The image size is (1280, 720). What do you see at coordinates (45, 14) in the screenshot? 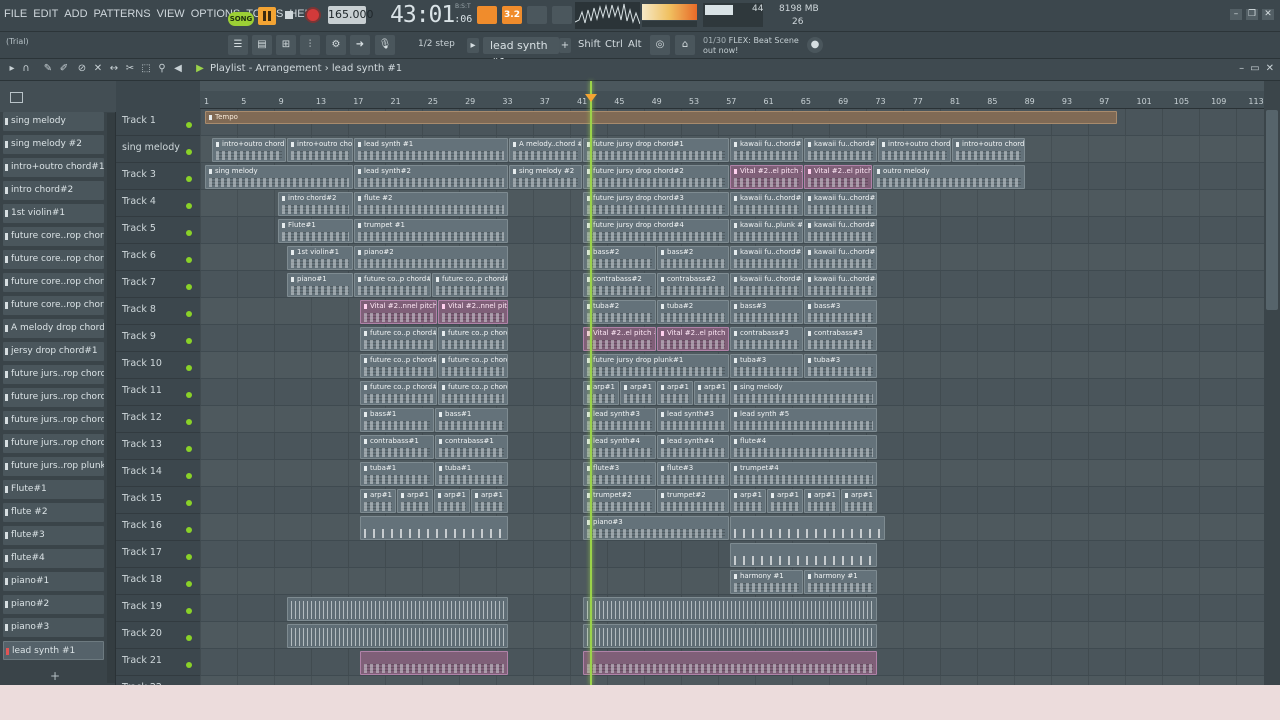
I see `menu-edit: EDIT` at bounding box center [45, 14].